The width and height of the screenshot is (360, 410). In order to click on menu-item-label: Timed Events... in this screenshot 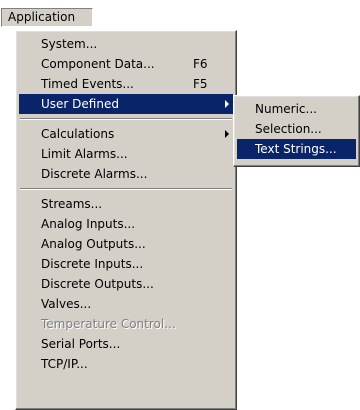, I will do `click(87, 84)`.